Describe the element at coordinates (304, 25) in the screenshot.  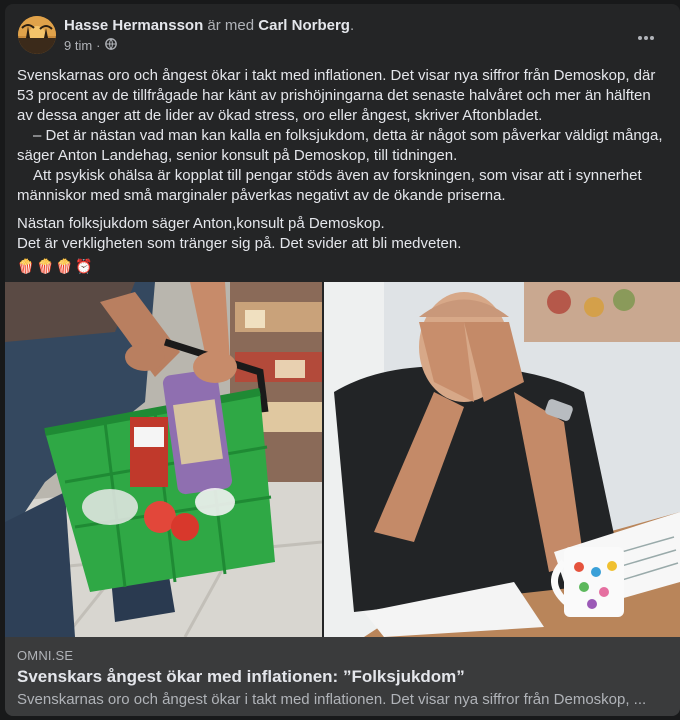
I see `tagged-name: Carl Norberg` at that location.